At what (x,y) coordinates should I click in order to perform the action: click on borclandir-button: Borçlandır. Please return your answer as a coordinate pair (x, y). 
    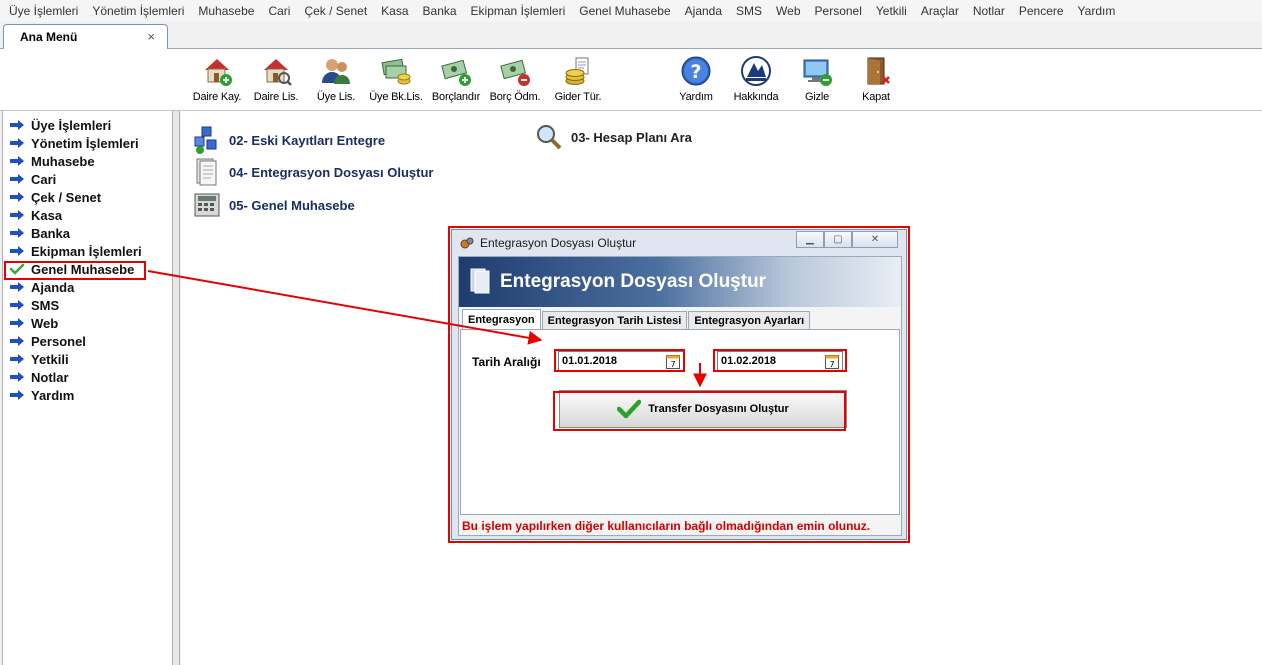
    Looking at the image, I should click on (456, 82).